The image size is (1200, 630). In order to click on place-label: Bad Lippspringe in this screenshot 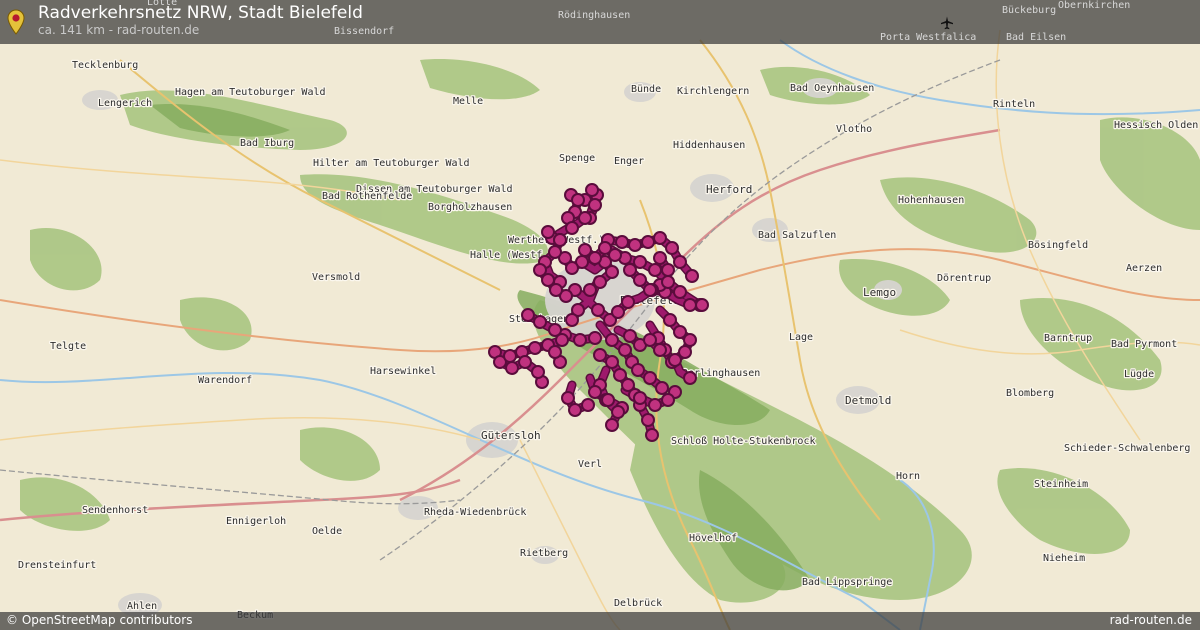, I will do `click(847, 582)`.